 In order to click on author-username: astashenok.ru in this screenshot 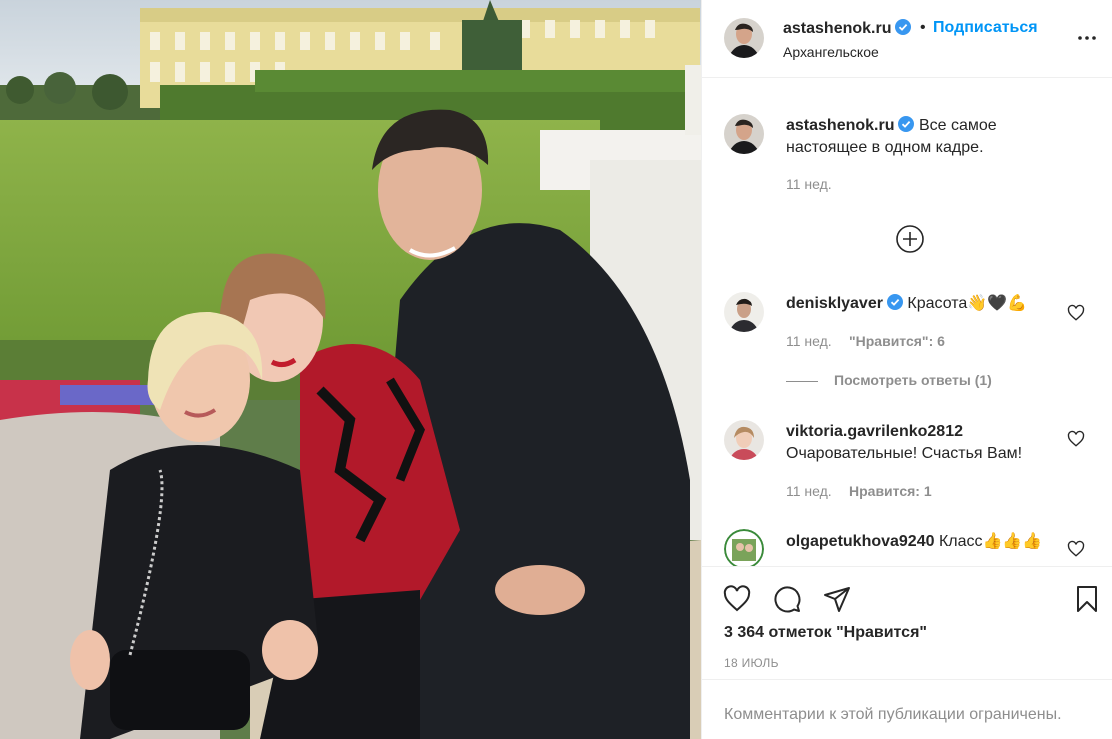, I will do `click(847, 28)`.